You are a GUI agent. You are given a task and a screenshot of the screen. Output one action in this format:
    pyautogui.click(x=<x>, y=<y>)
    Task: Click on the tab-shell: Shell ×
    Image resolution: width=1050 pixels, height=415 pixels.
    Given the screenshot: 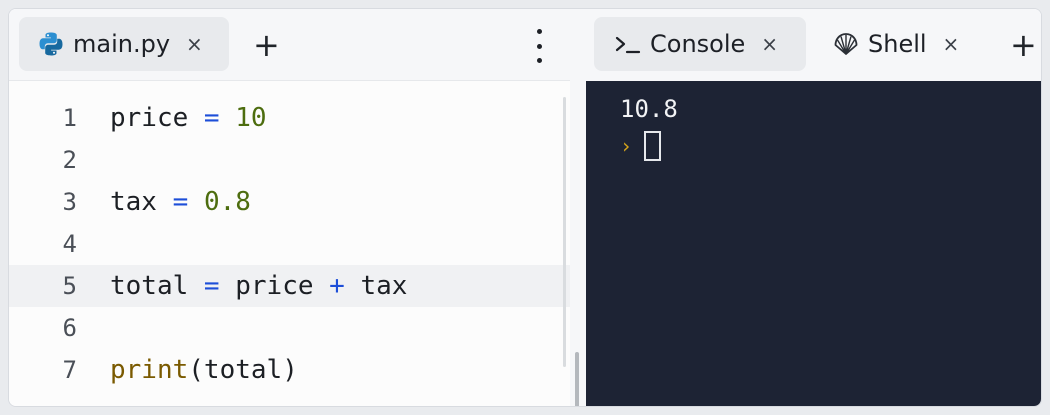 What is the action you would take?
    pyautogui.click(x=911, y=44)
    